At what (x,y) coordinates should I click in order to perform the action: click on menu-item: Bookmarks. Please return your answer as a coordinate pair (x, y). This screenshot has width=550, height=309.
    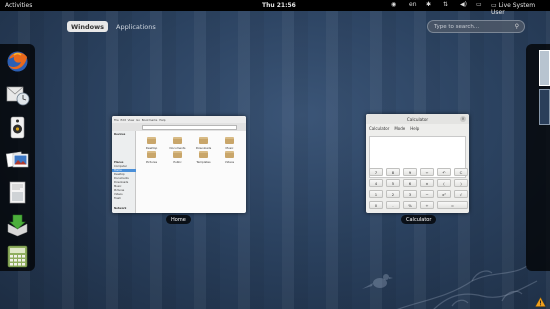
    Looking at the image, I should click on (149, 120).